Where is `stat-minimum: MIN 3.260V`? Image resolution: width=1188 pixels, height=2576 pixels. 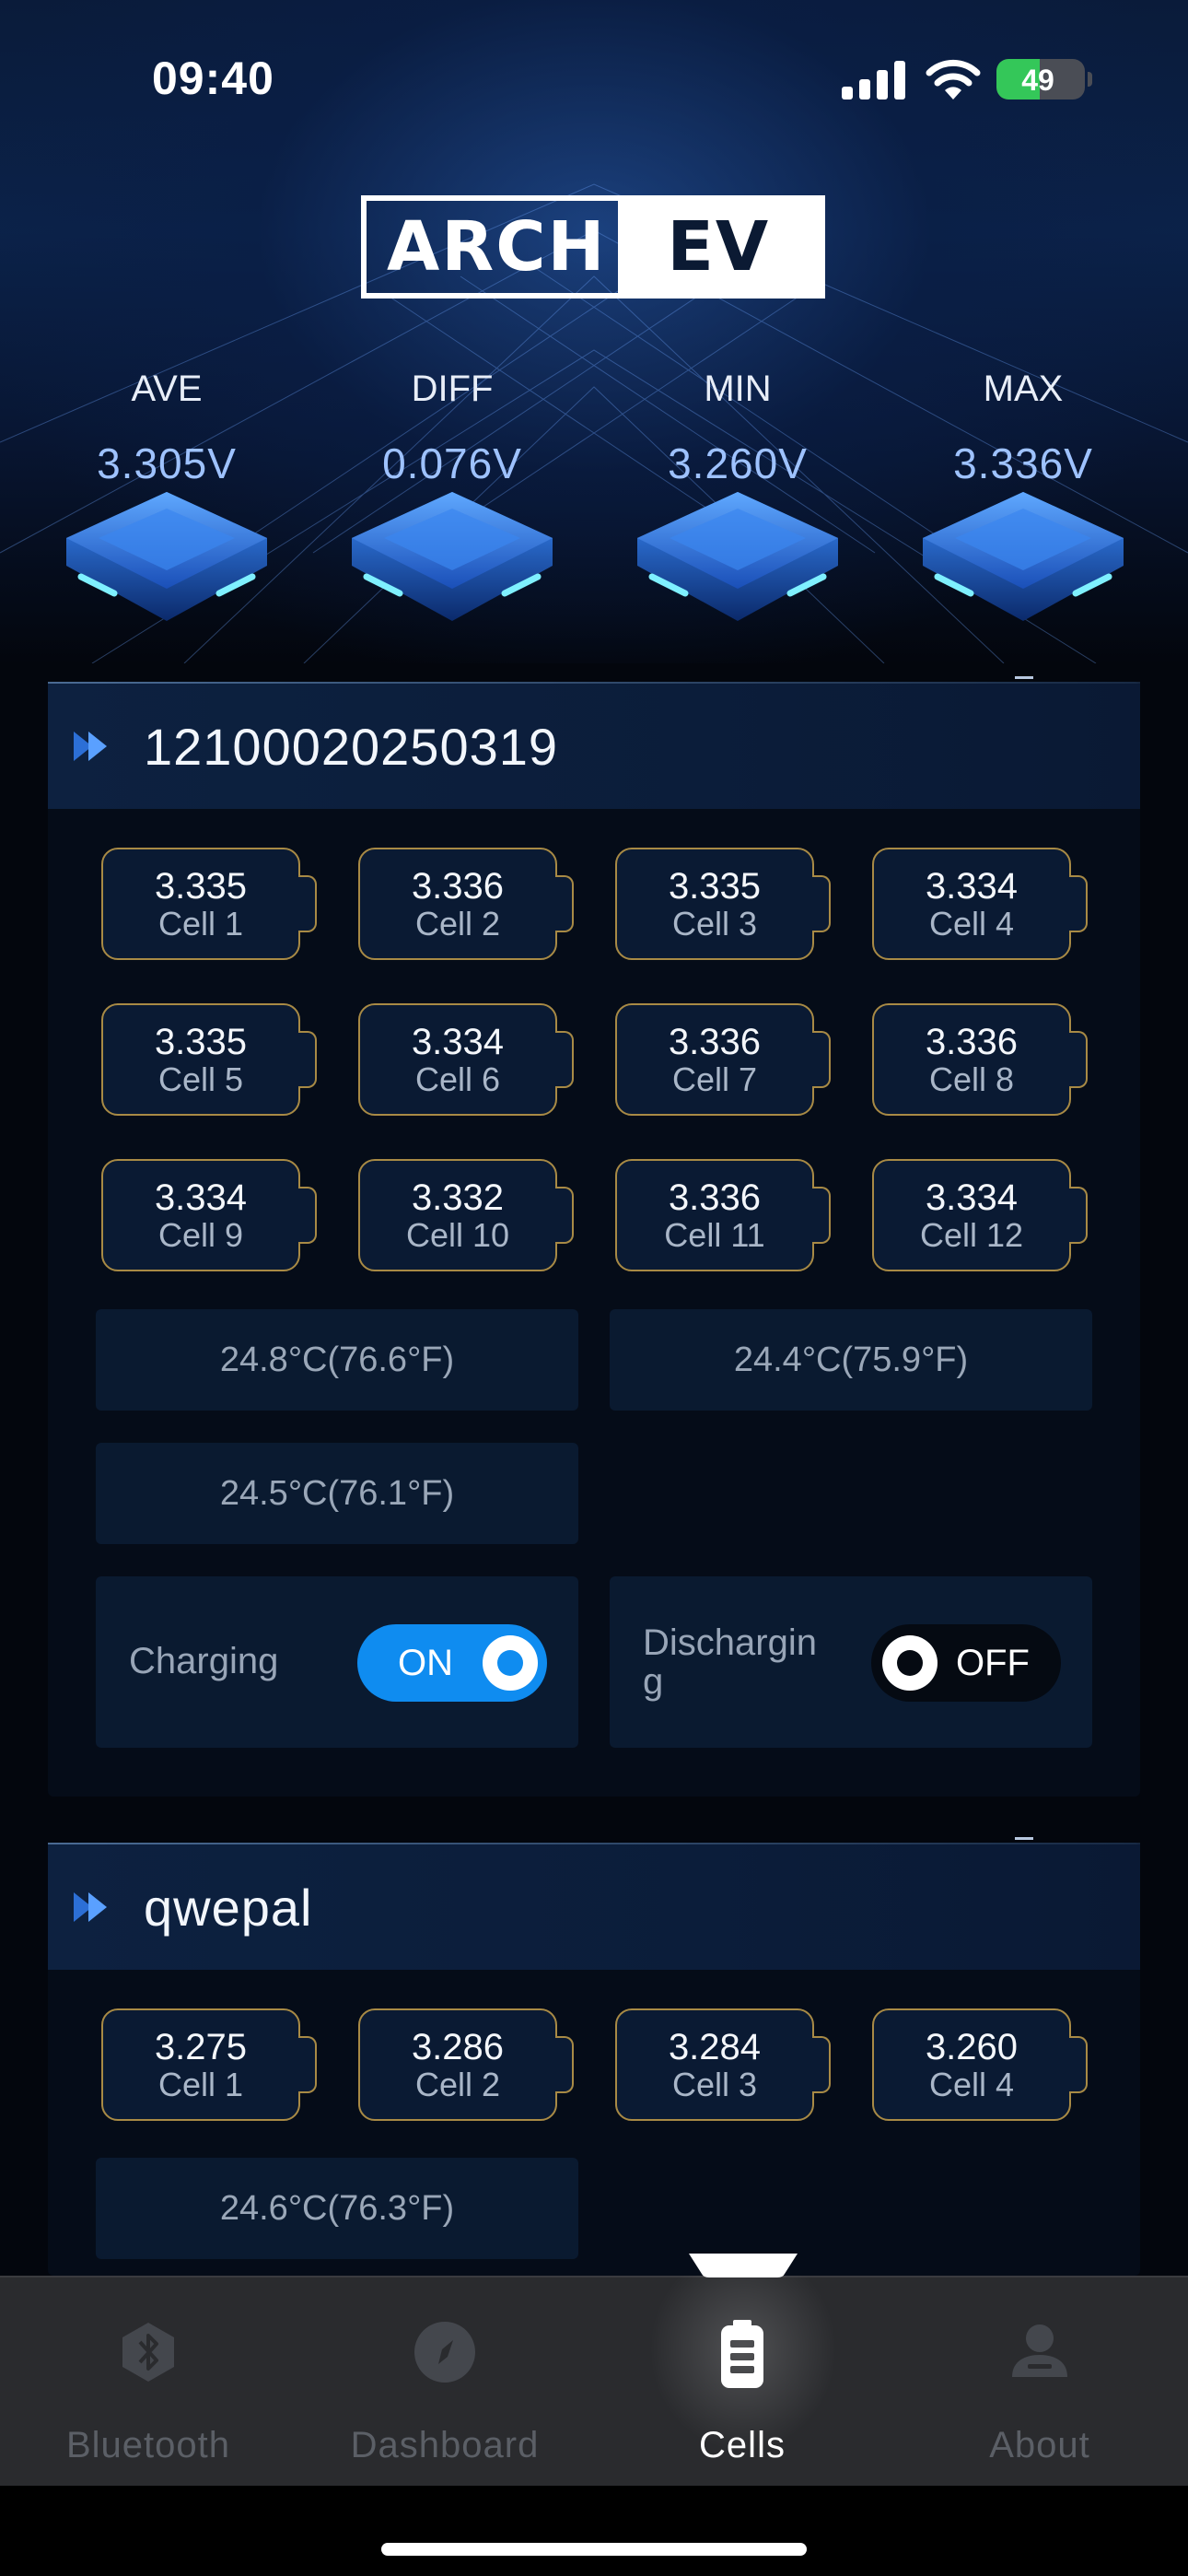 stat-minimum: MIN 3.260V is located at coordinates (737, 503).